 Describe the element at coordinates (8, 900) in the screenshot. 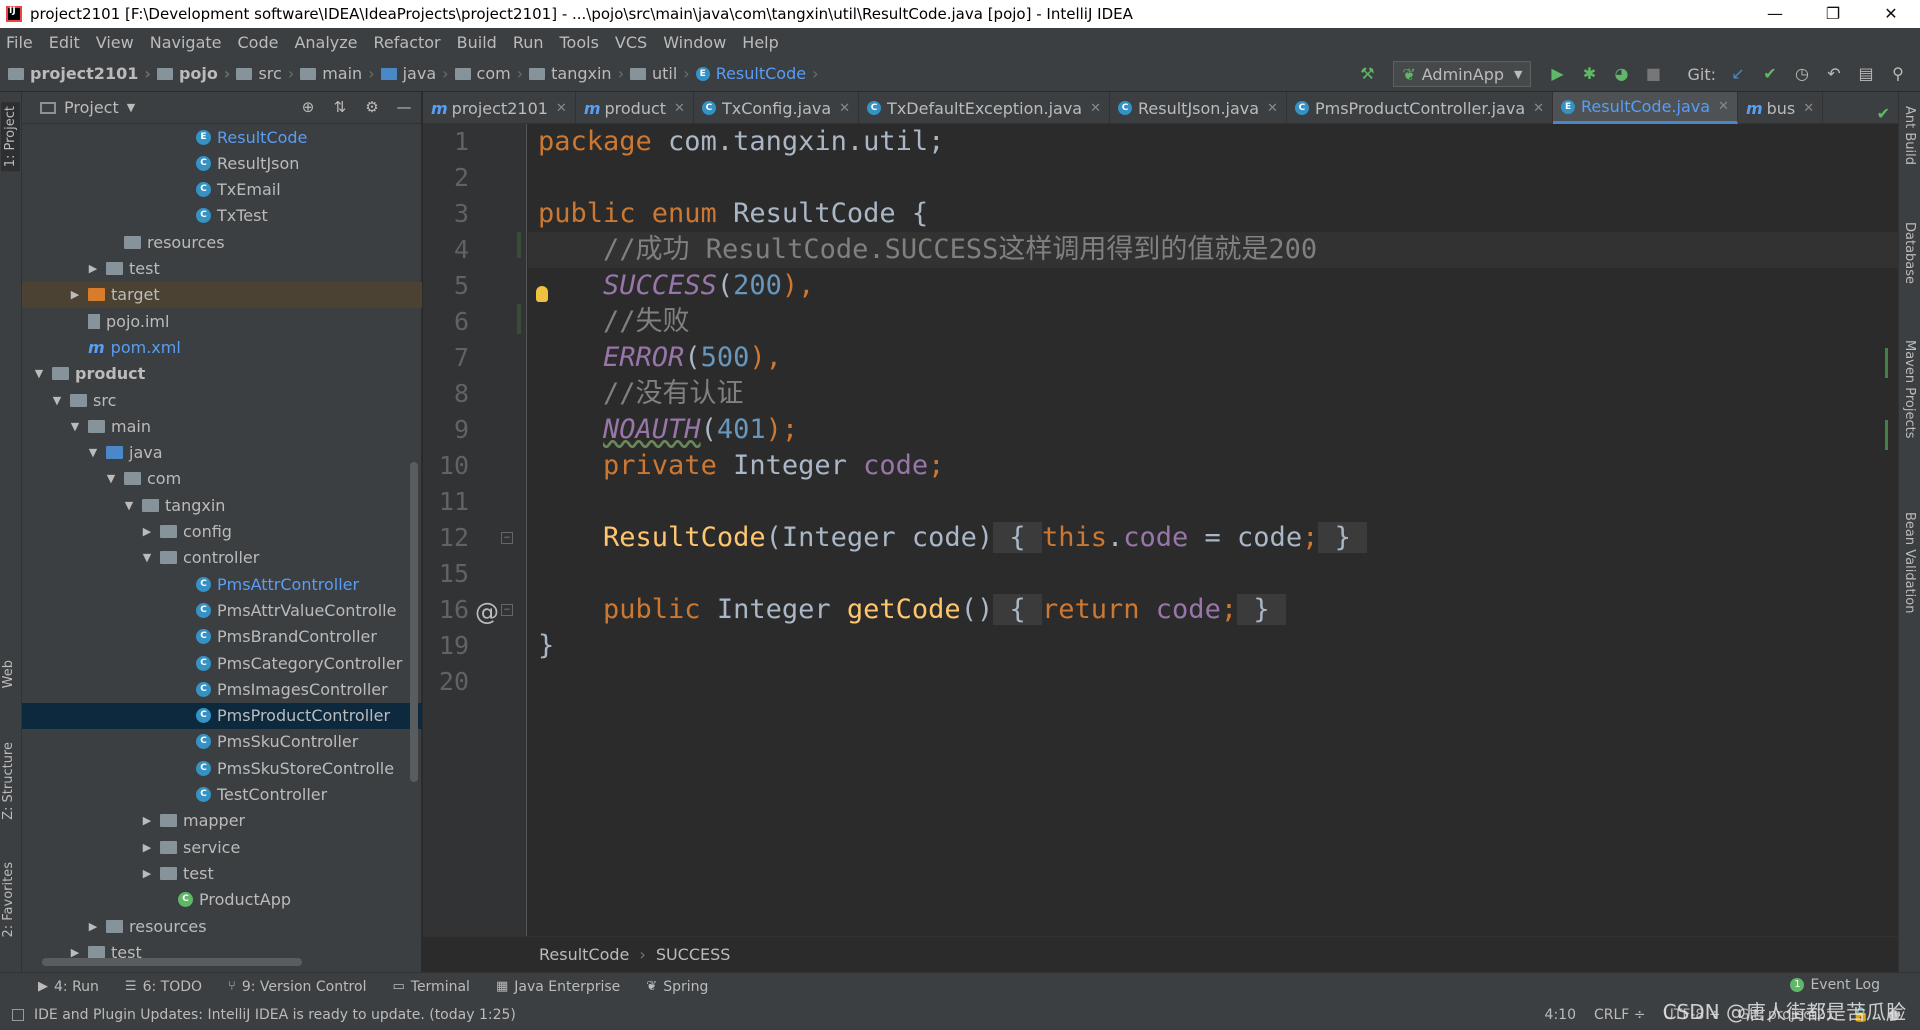

I see `tool-tab-favorites: 2: Favorites` at that location.